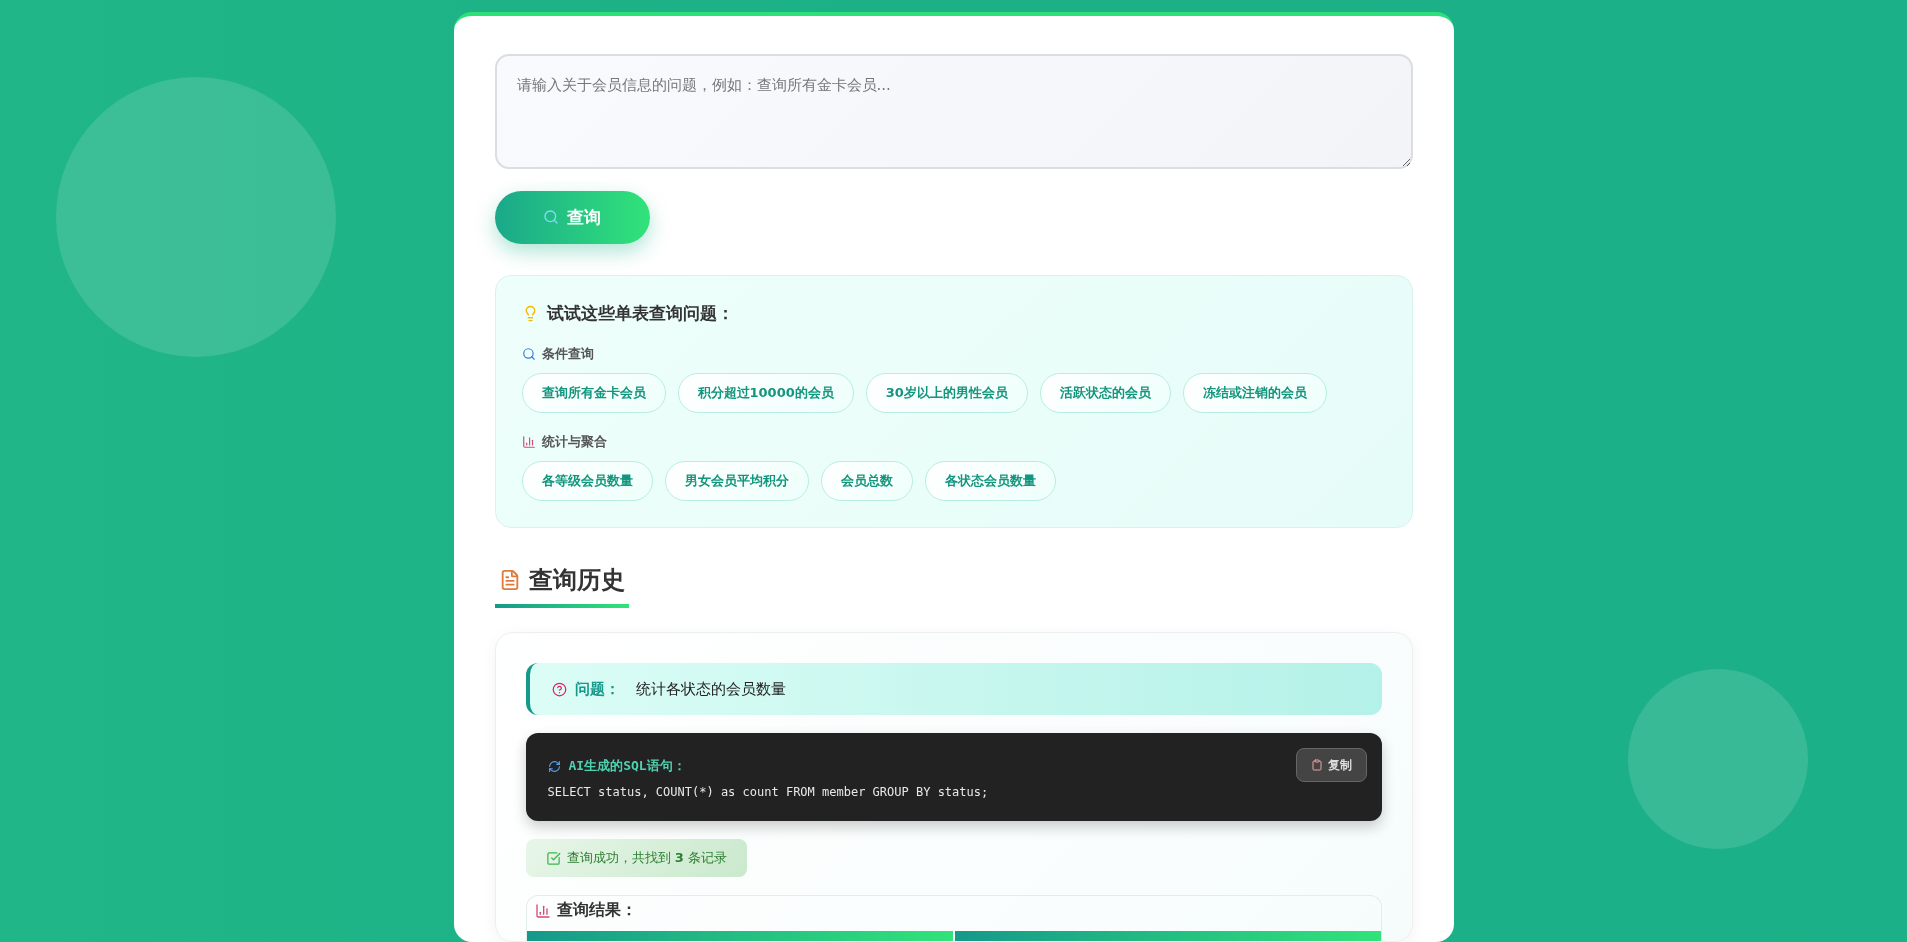 This screenshot has width=1907, height=942. I want to click on question-icon, so click(559, 689).